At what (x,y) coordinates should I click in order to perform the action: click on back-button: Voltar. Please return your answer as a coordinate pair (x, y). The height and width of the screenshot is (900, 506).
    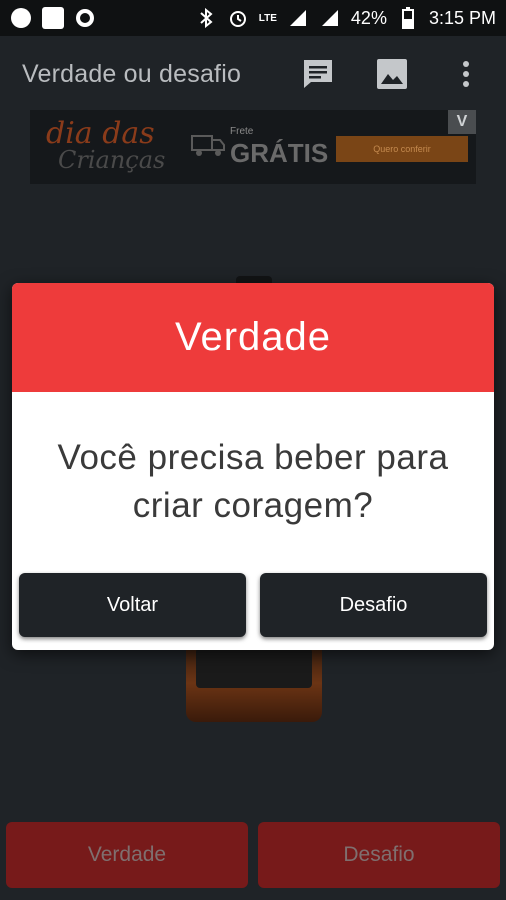
    Looking at the image, I should click on (132, 605).